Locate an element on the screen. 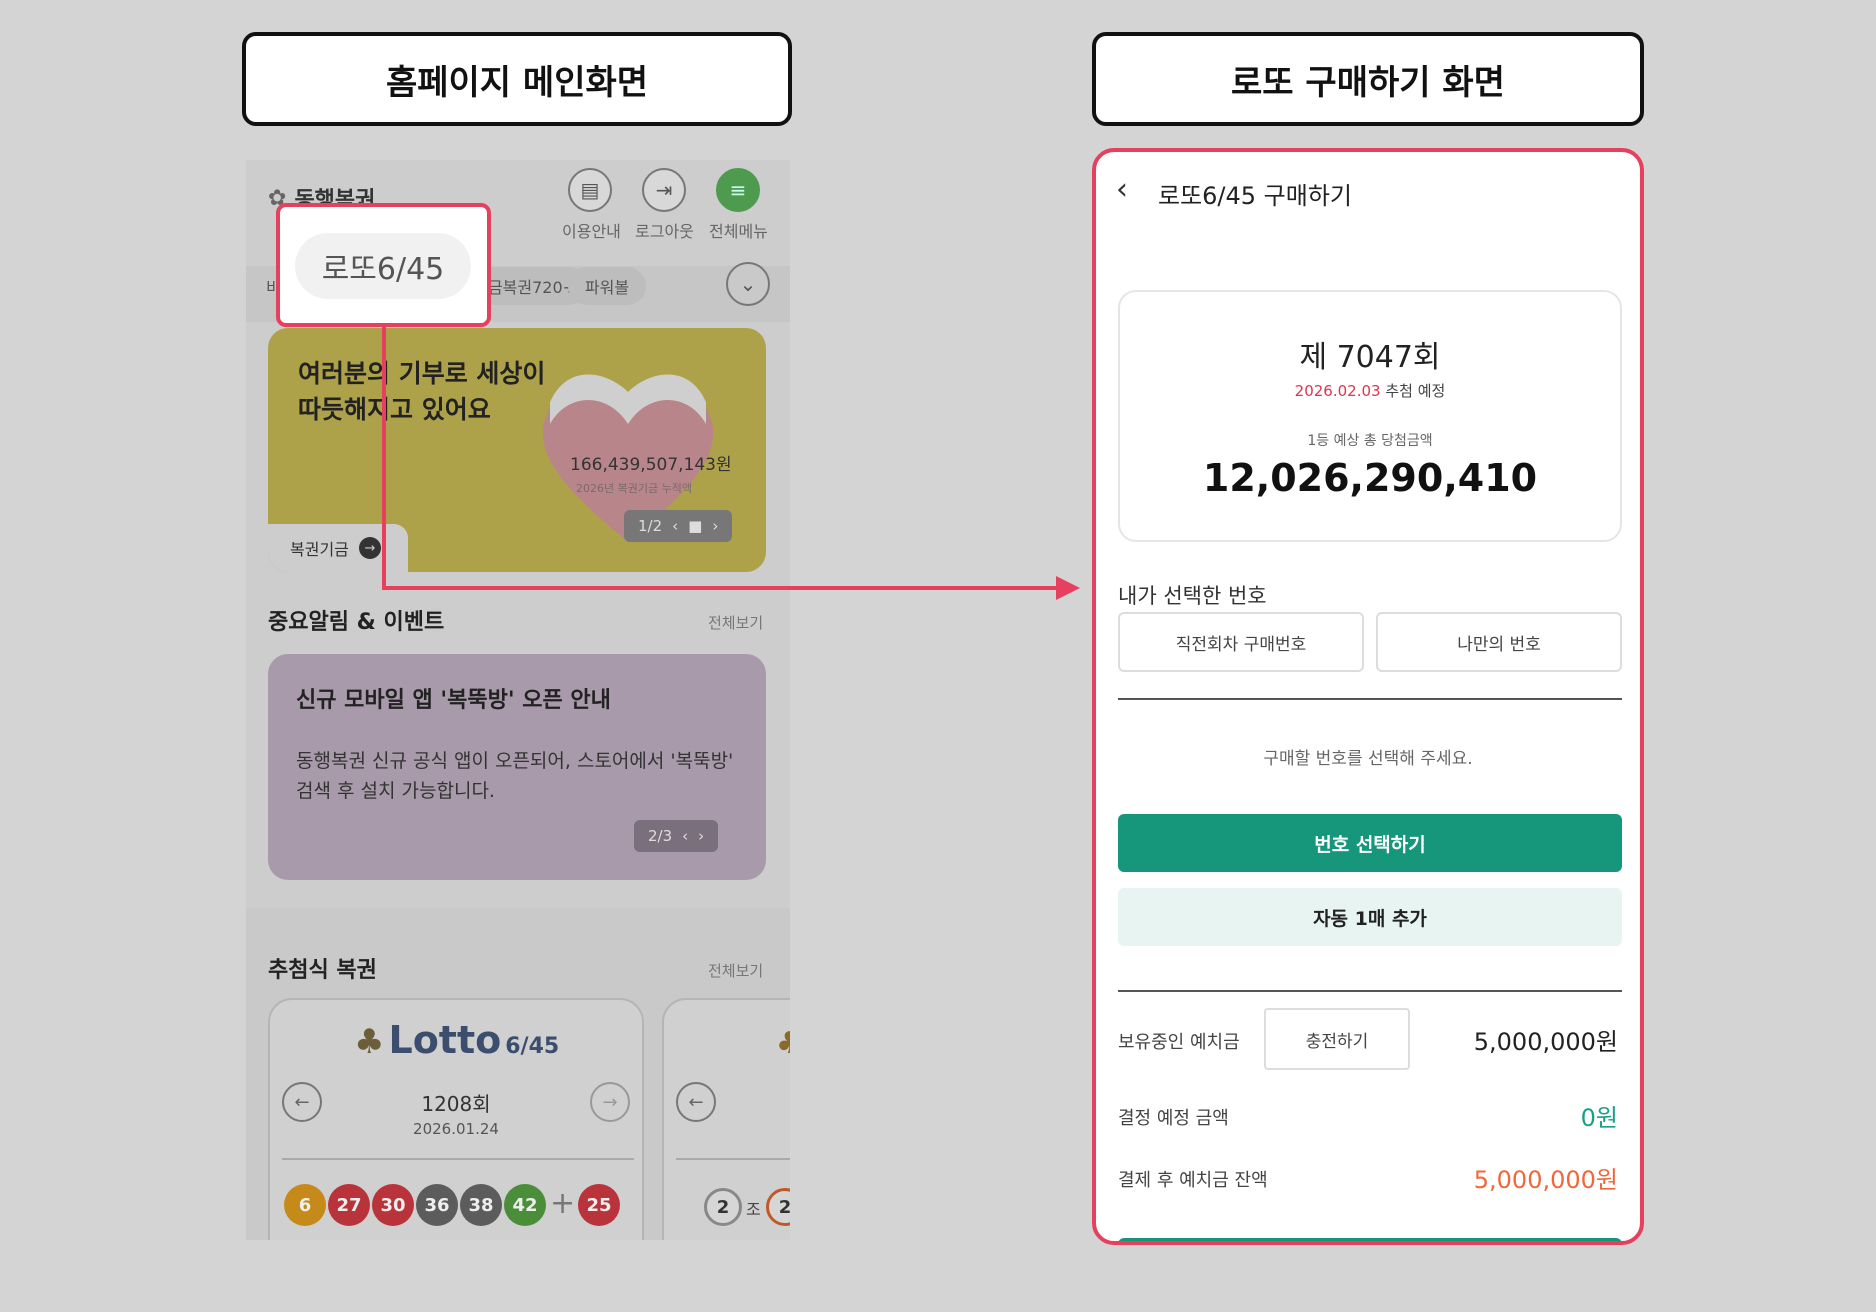 The width and height of the screenshot is (1876, 1312). balance-after-label: 결제 후 예치금 잔액 is located at coordinates (1193, 1180).